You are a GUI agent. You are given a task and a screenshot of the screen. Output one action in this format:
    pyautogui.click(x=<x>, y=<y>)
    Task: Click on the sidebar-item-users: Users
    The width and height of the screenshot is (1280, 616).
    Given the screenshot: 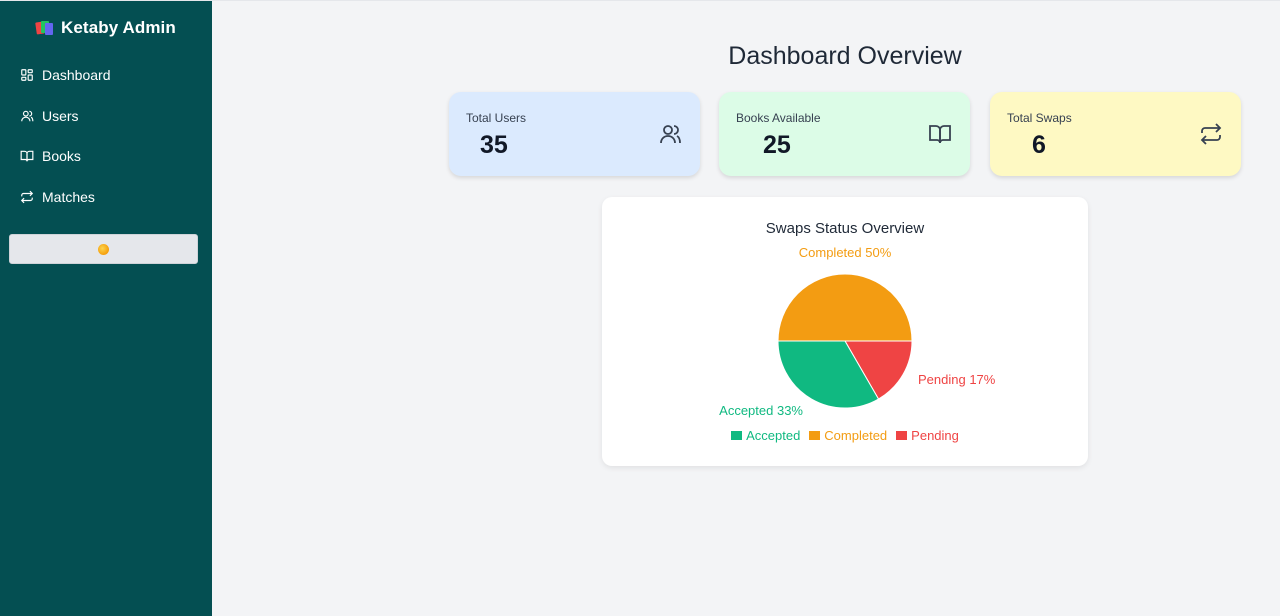 What is the action you would take?
    pyautogui.click(x=106, y=116)
    